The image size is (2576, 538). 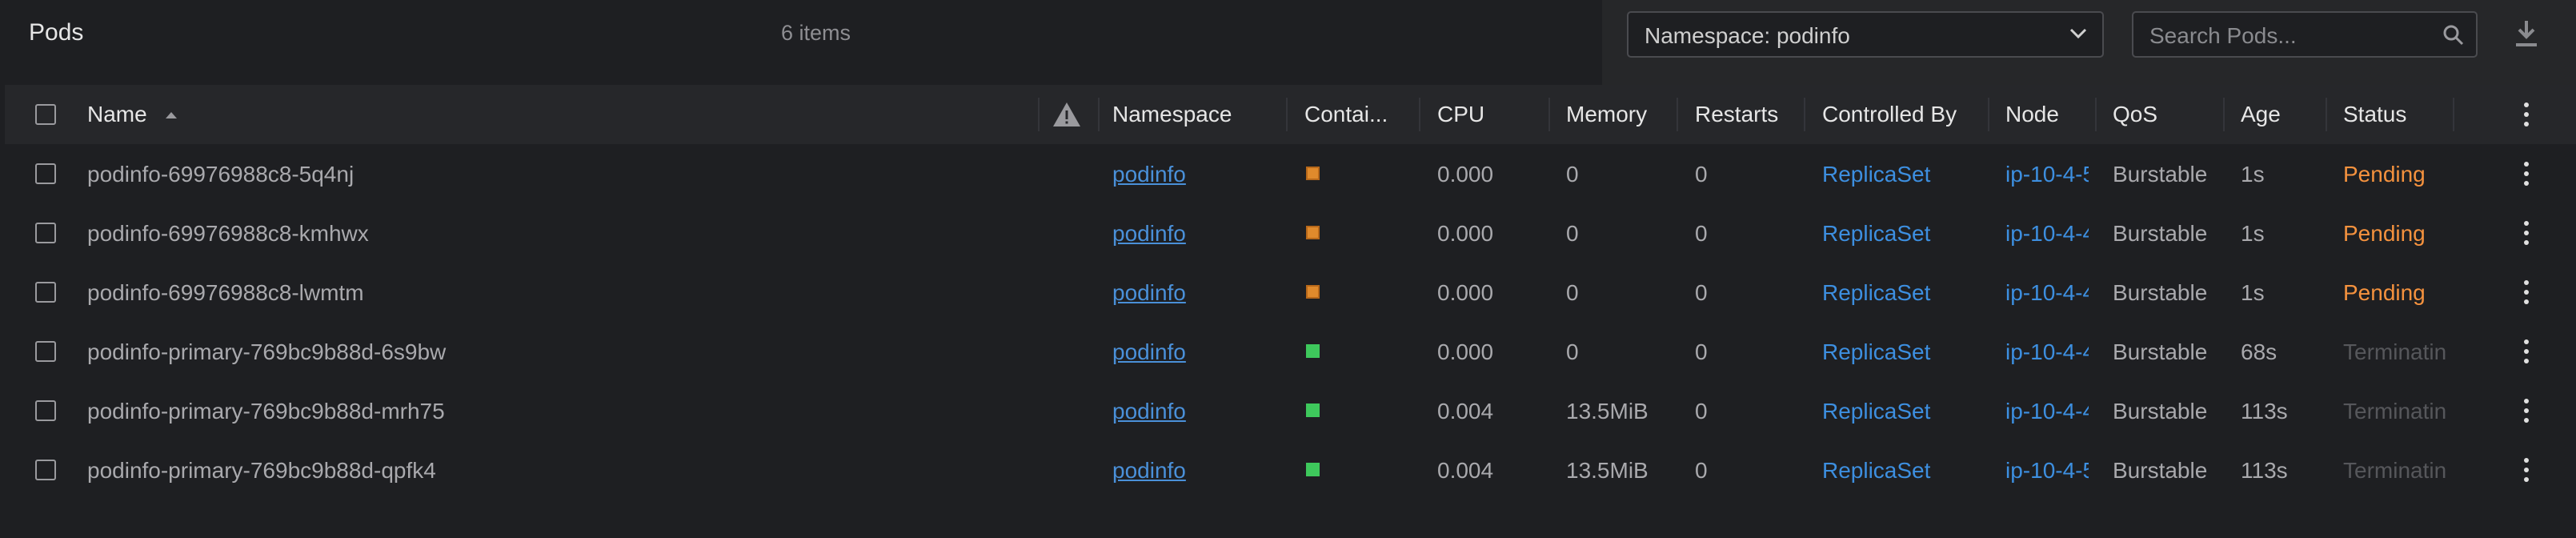 What do you see at coordinates (261, 470) in the screenshot?
I see `pod-name: podinfo-primary-769bc9b88d-qpfk4` at bounding box center [261, 470].